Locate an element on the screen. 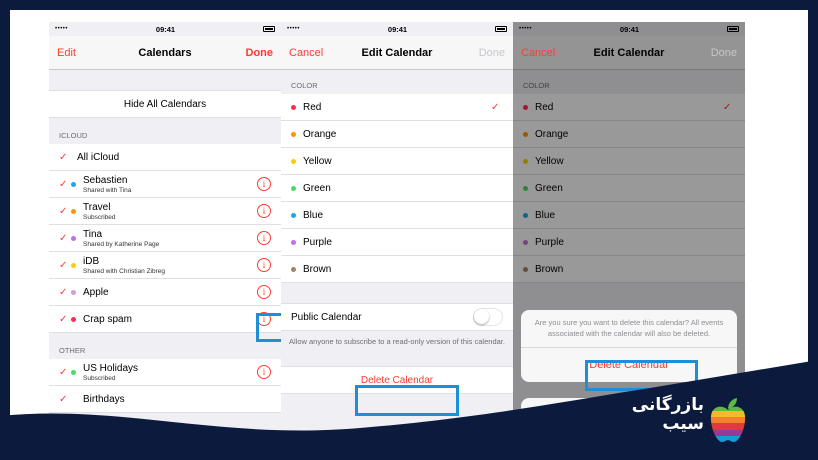 This screenshot has width=818, height=460. brand-logo: بازرگانی سیب is located at coordinates (664, 415).